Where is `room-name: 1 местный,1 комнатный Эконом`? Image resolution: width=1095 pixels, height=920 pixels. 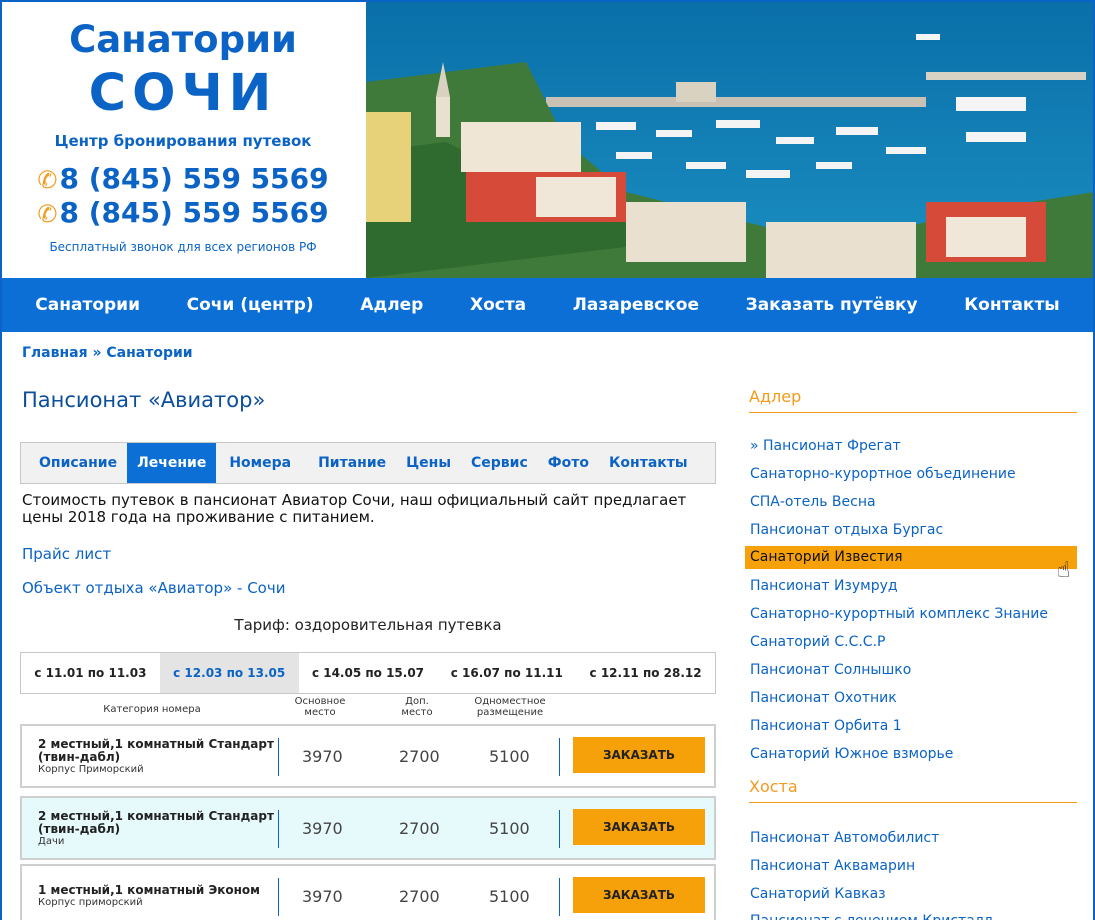
room-name: 1 местный,1 комнатный Эконом is located at coordinates (149, 890).